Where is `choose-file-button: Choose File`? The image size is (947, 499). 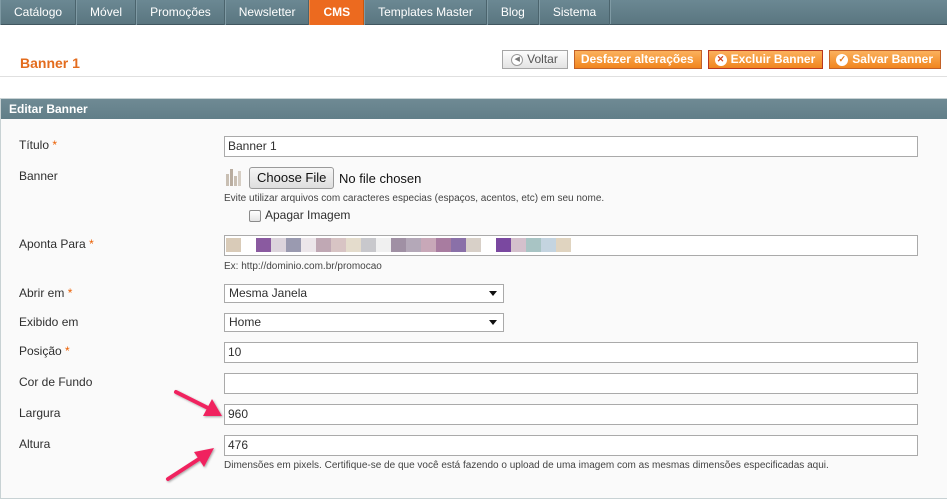 choose-file-button: Choose File is located at coordinates (292, 178).